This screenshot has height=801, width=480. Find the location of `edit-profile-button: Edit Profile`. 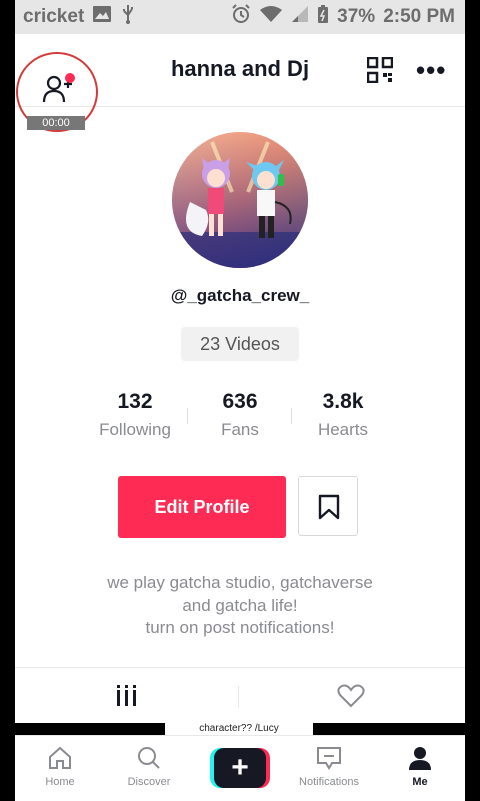

edit-profile-button: Edit Profile is located at coordinates (202, 507).